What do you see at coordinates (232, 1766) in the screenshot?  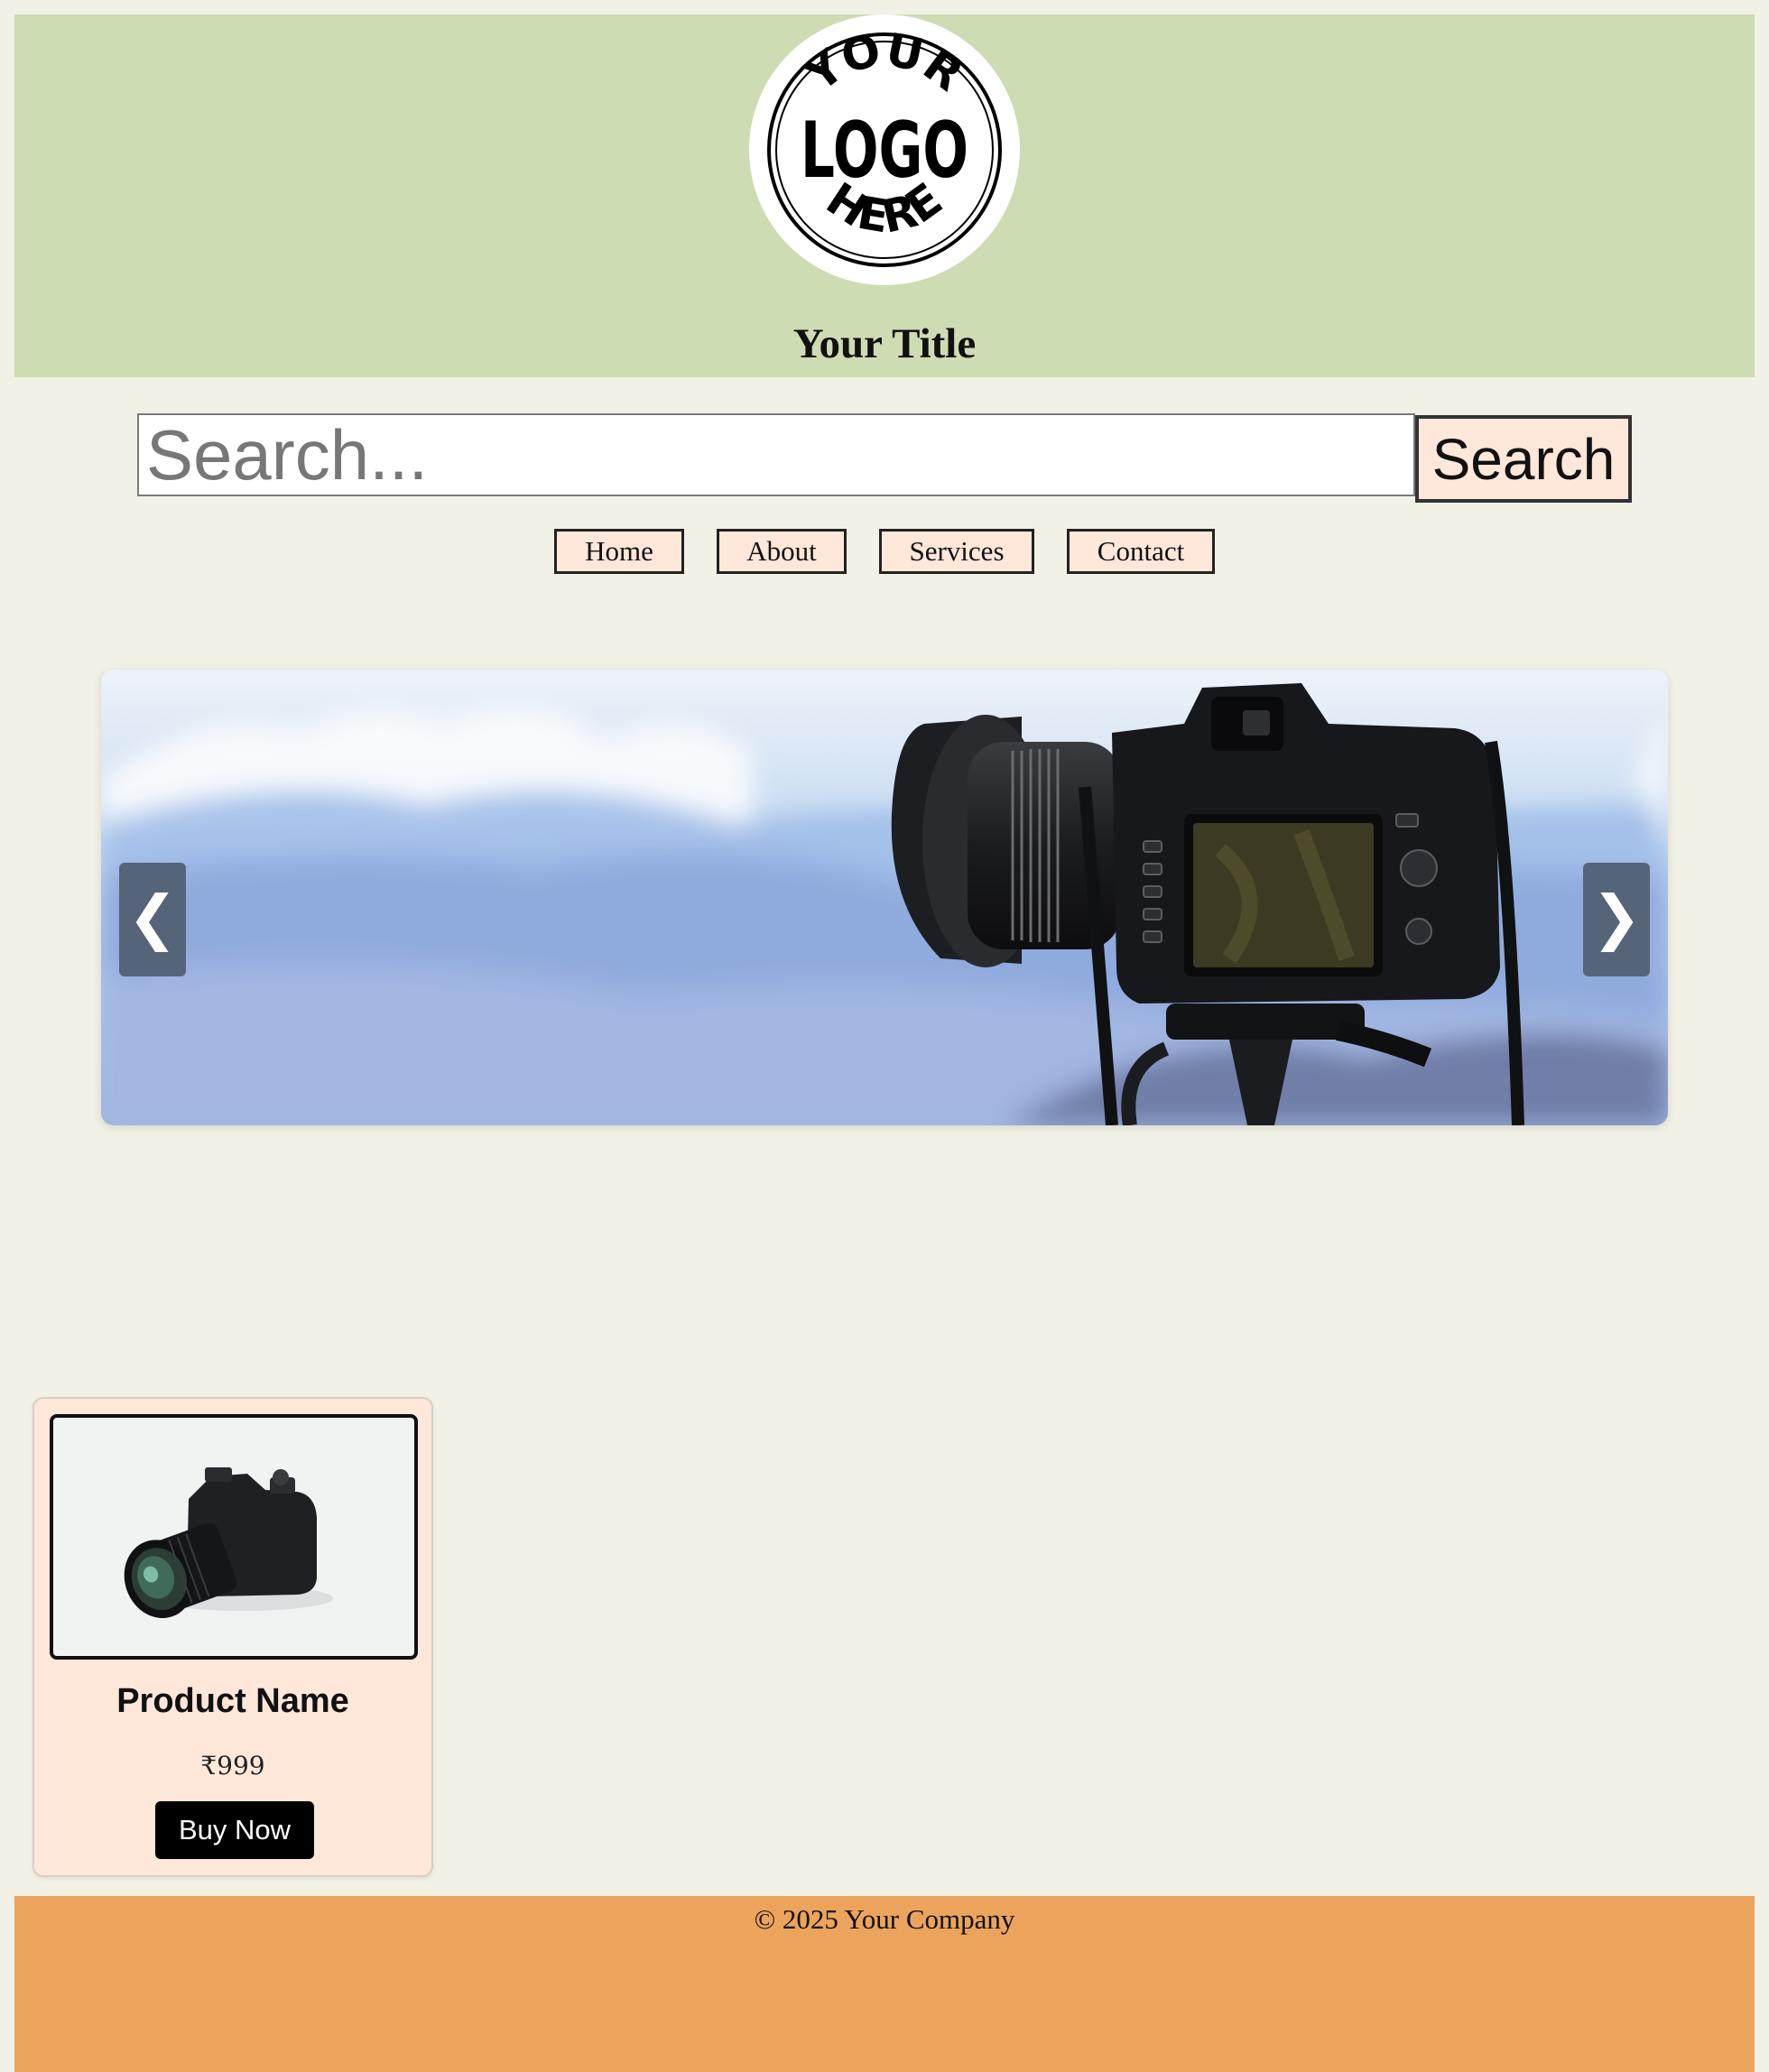 I see `product-price: ₹999` at bounding box center [232, 1766].